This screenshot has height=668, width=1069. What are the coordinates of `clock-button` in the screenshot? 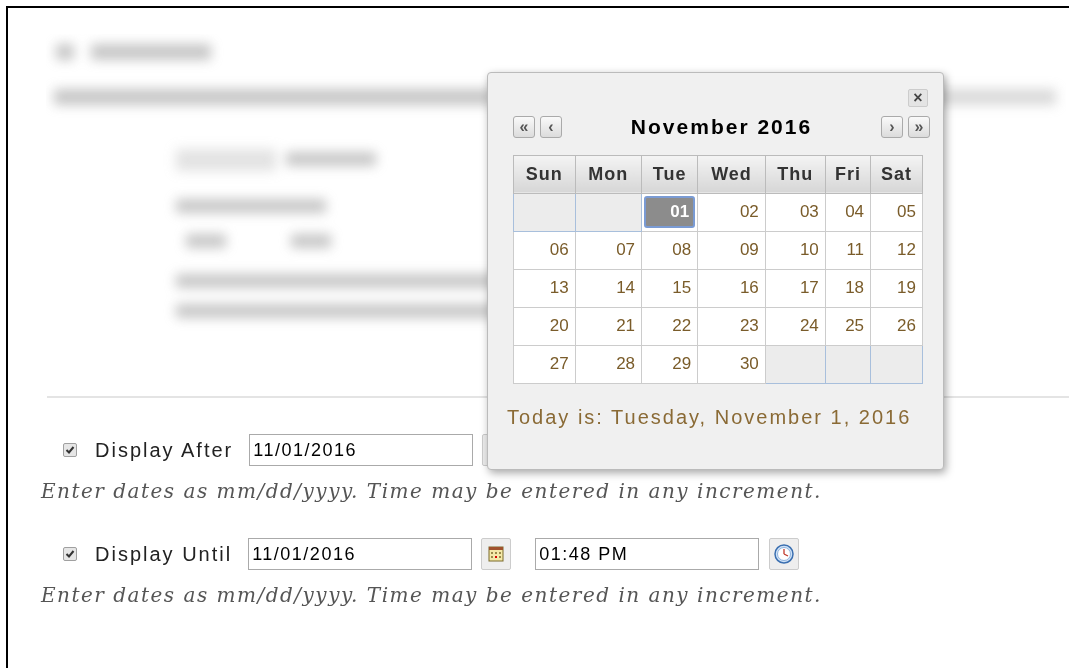 It's located at (784, 554).